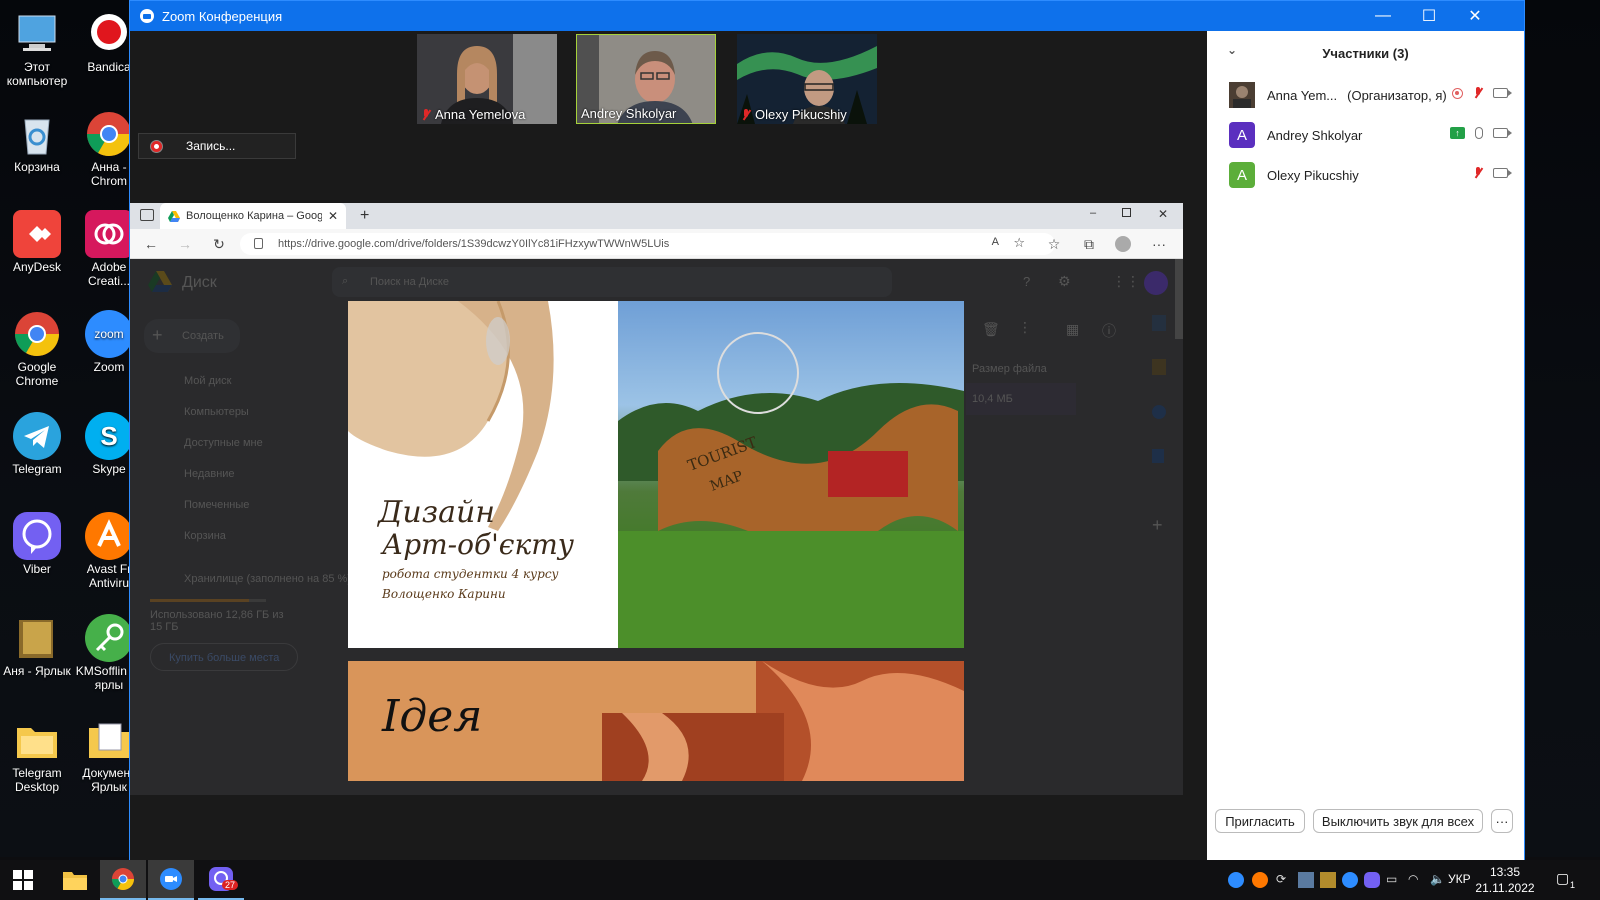  What do you see at coordinates (1429, 16) in the screenshot?
I see `maximize-button: ☐` at bounding box center [1429, 16].